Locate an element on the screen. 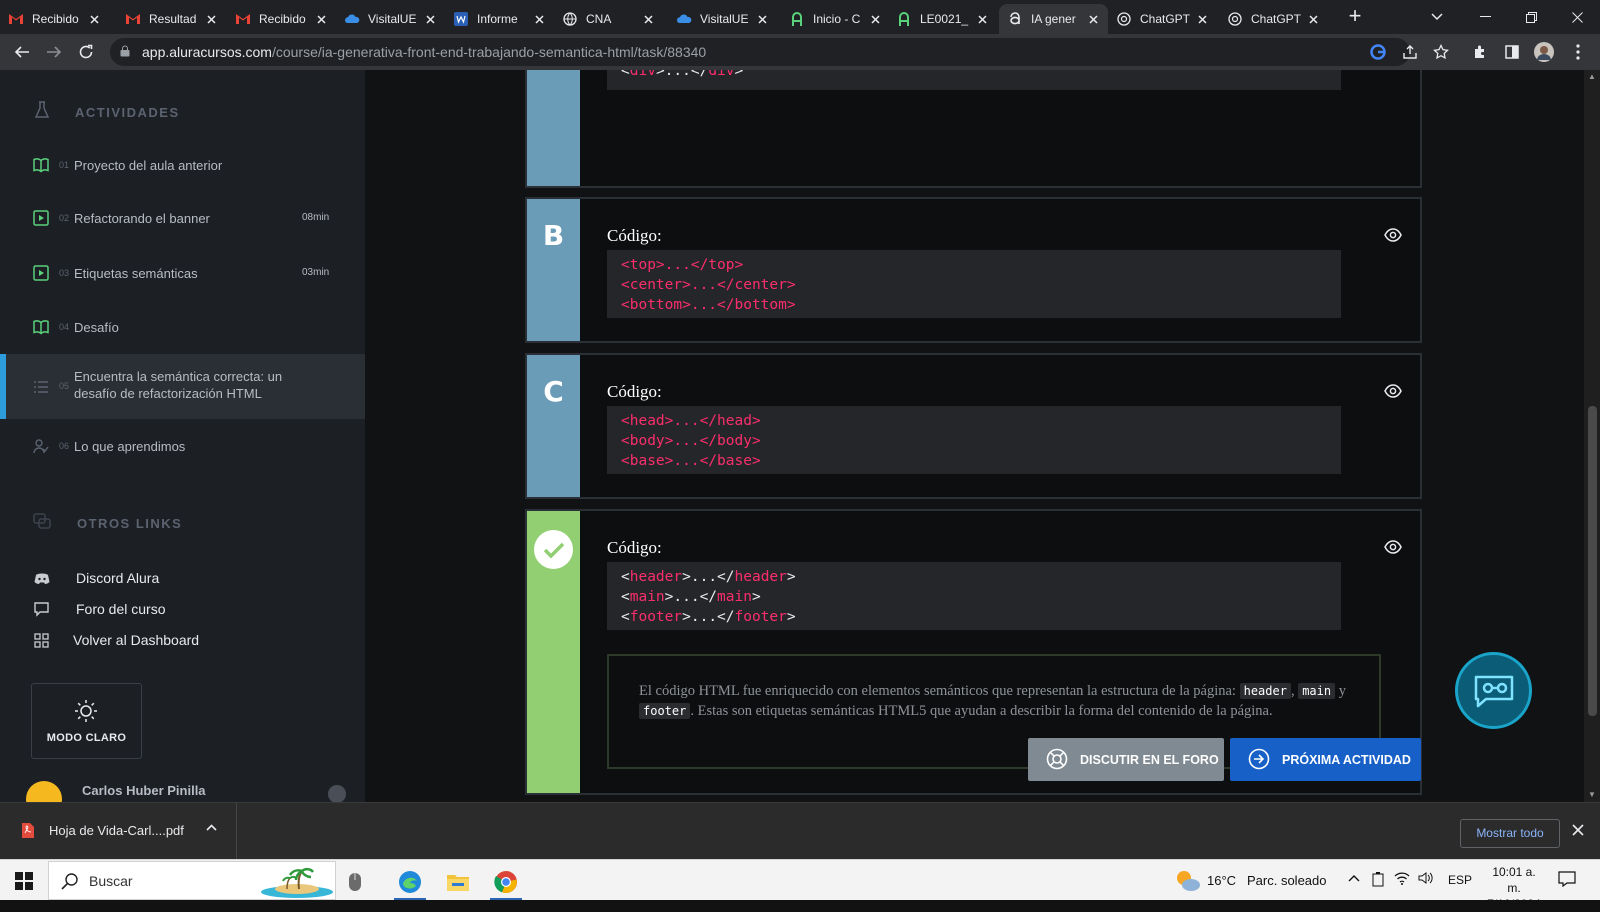  taskbar-chrome-icon is located at coordinates (506, 882).